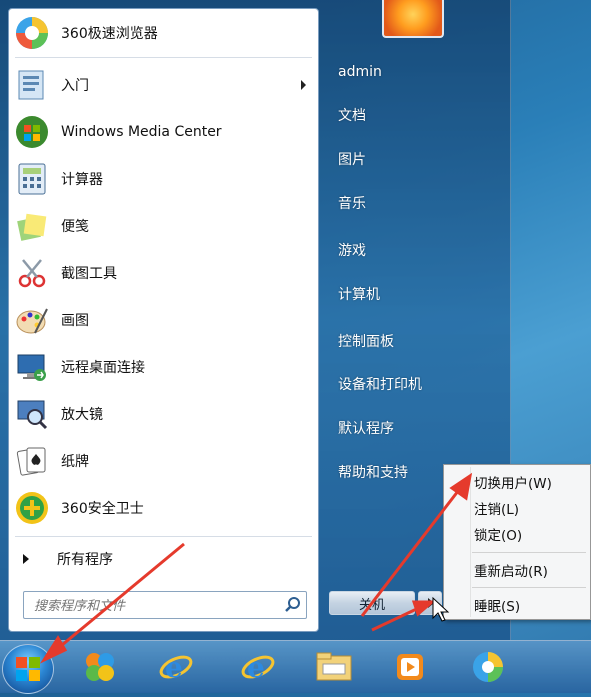  What do you see at coordinates (415, 115) in the screenshot?
I see `right-link-documents: 文档` at bounding box center [415, 115].